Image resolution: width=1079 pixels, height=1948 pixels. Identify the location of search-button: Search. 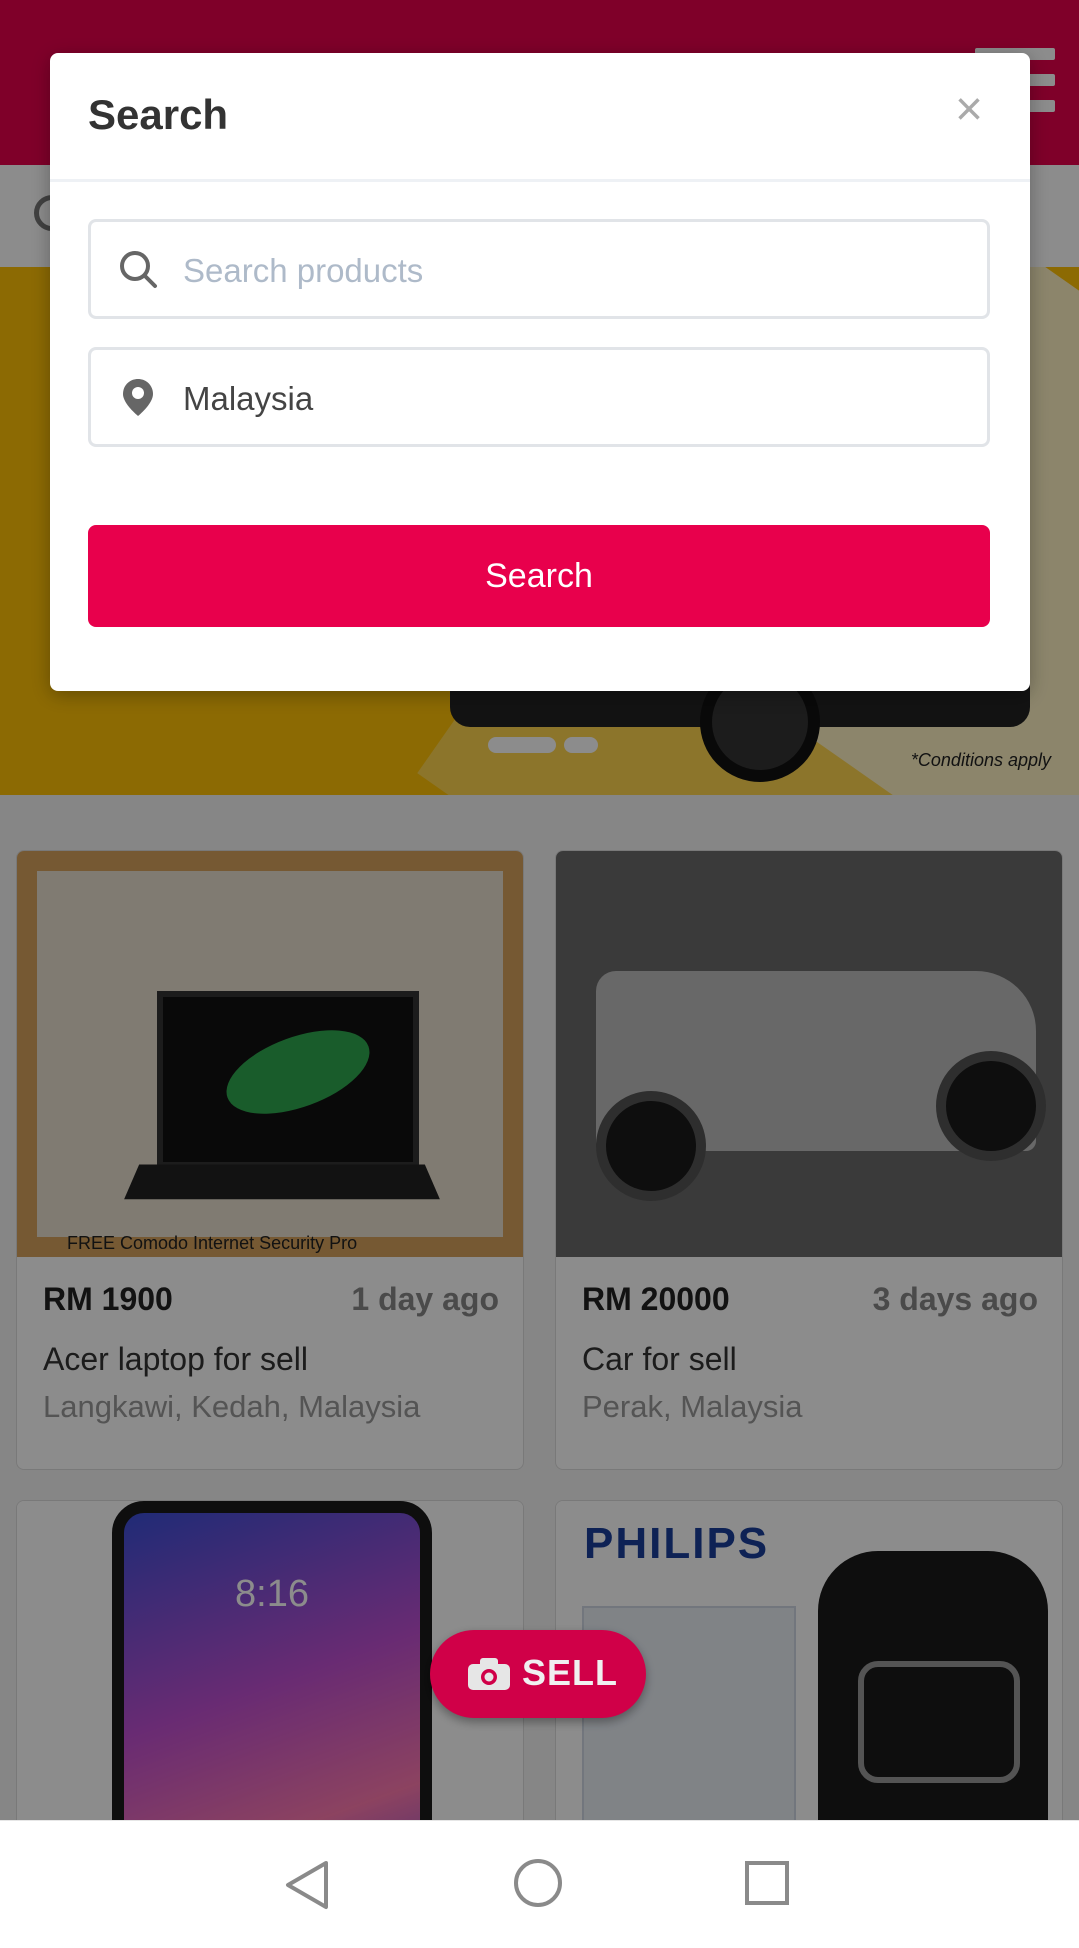
(539, 576).